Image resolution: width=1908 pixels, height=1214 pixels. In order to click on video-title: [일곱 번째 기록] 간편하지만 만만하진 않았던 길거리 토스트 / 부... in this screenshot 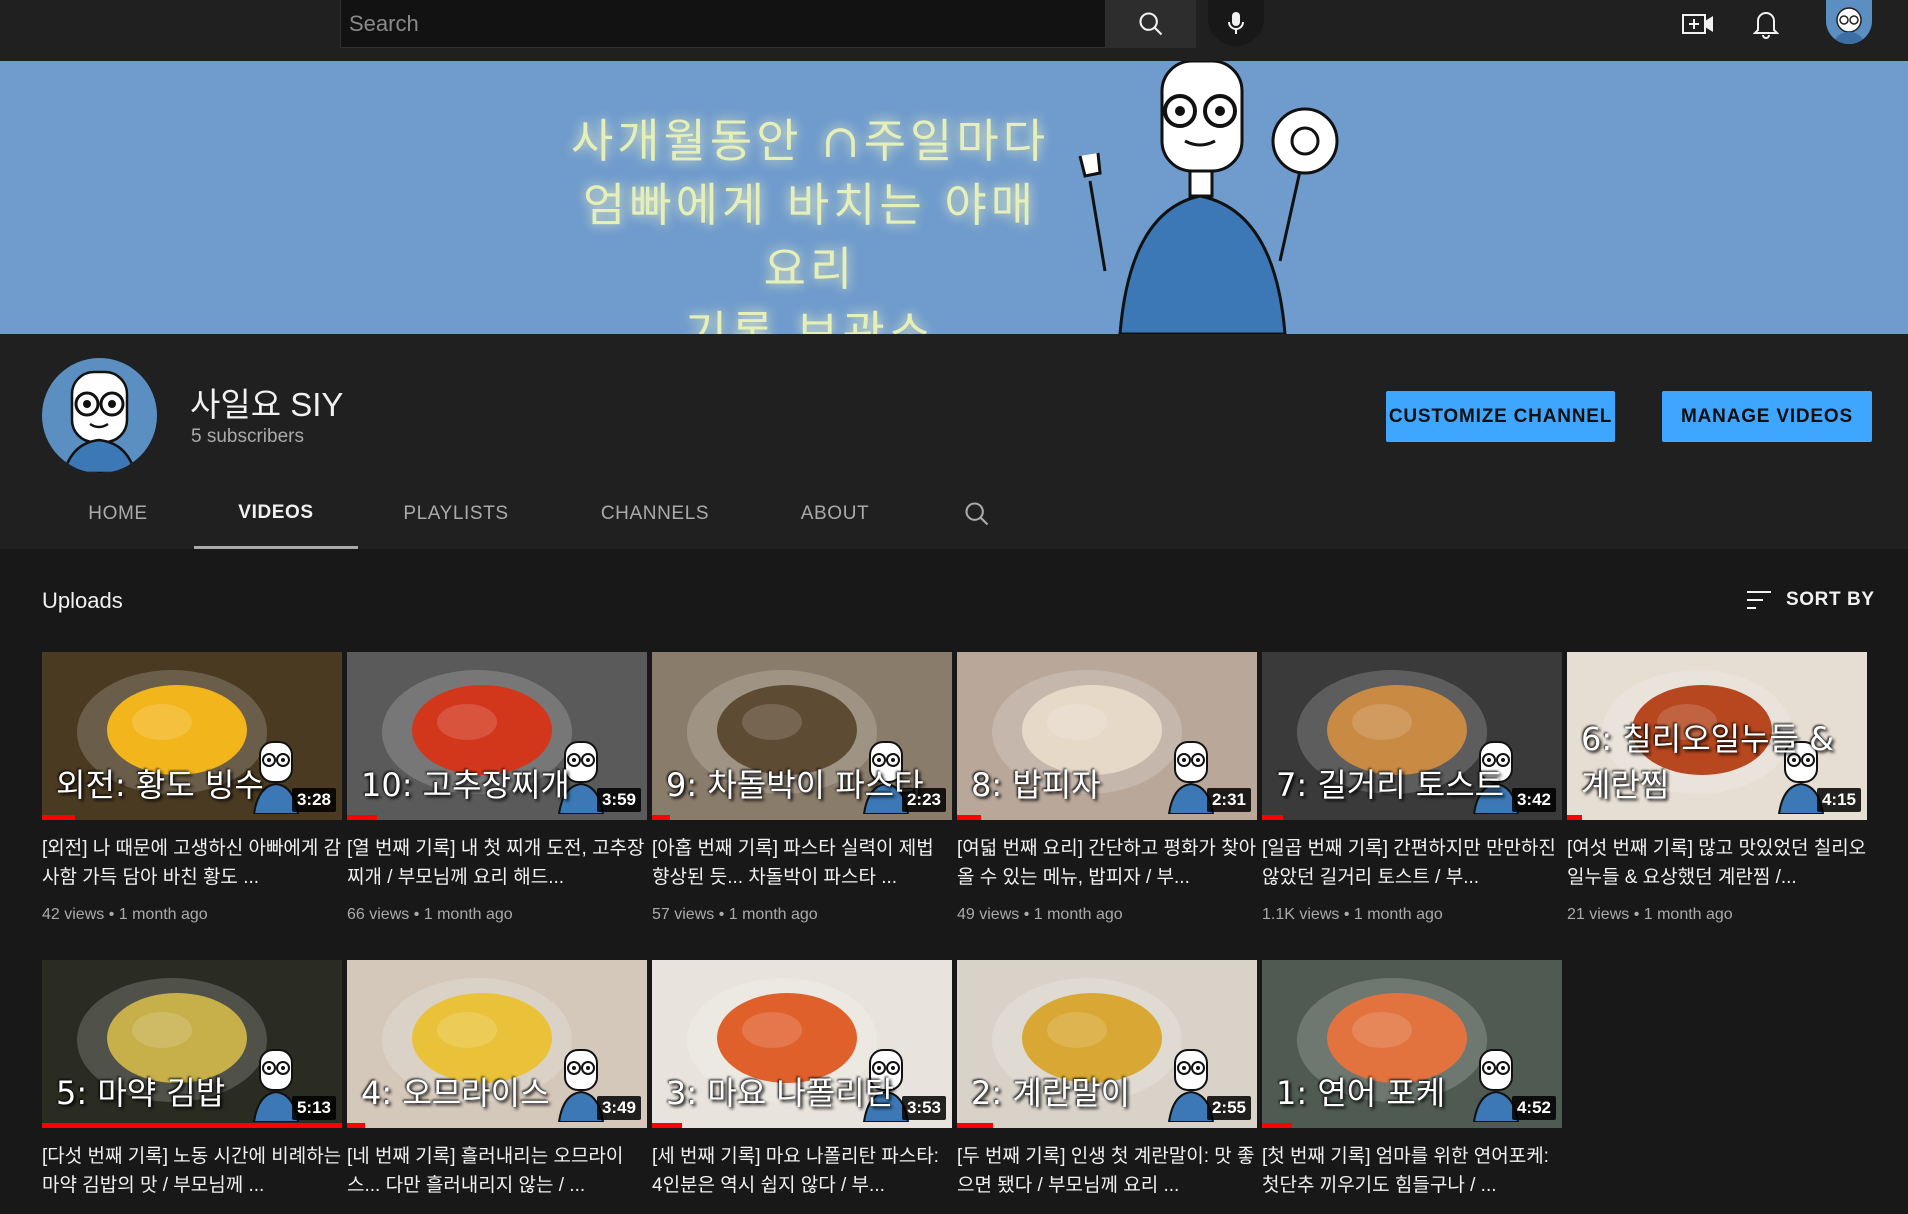, I will do `click(1412, 863)`.